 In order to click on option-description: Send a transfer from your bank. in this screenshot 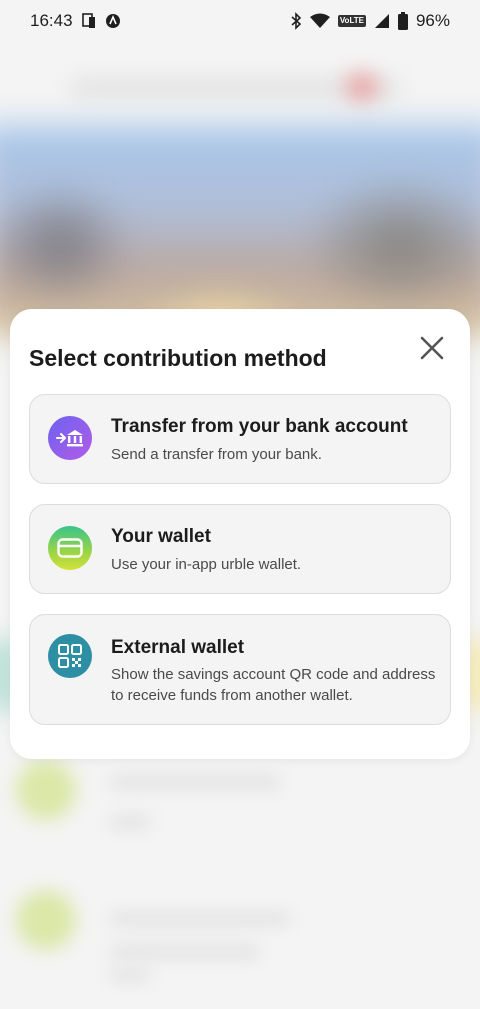, I will do `click(216, 454)`.